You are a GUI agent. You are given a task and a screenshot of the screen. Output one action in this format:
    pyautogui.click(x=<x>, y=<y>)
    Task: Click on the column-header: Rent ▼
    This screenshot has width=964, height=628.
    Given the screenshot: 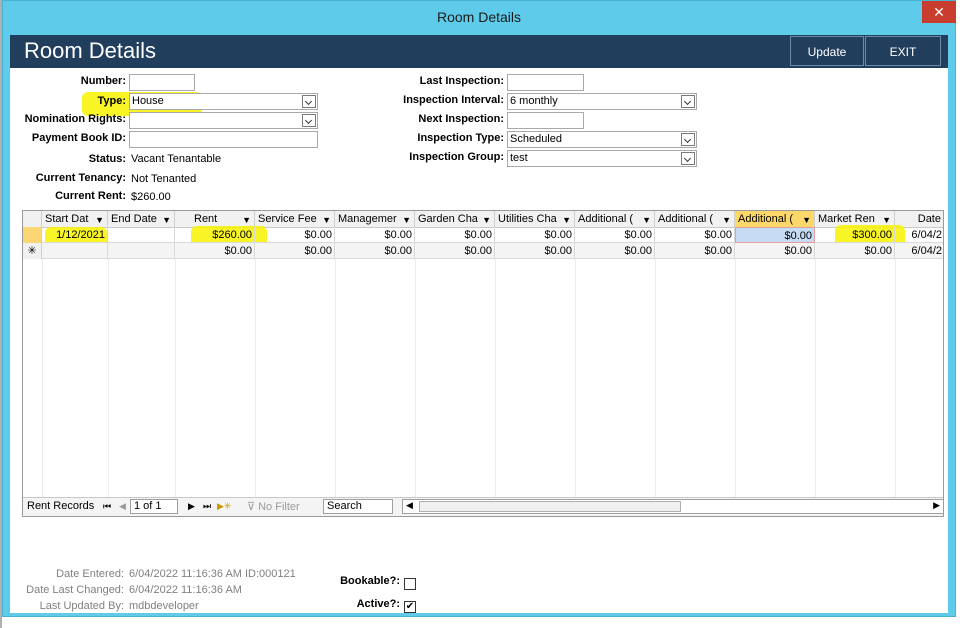 What is the action you would take?
    pyautogui.click(x=215, y=219)
    